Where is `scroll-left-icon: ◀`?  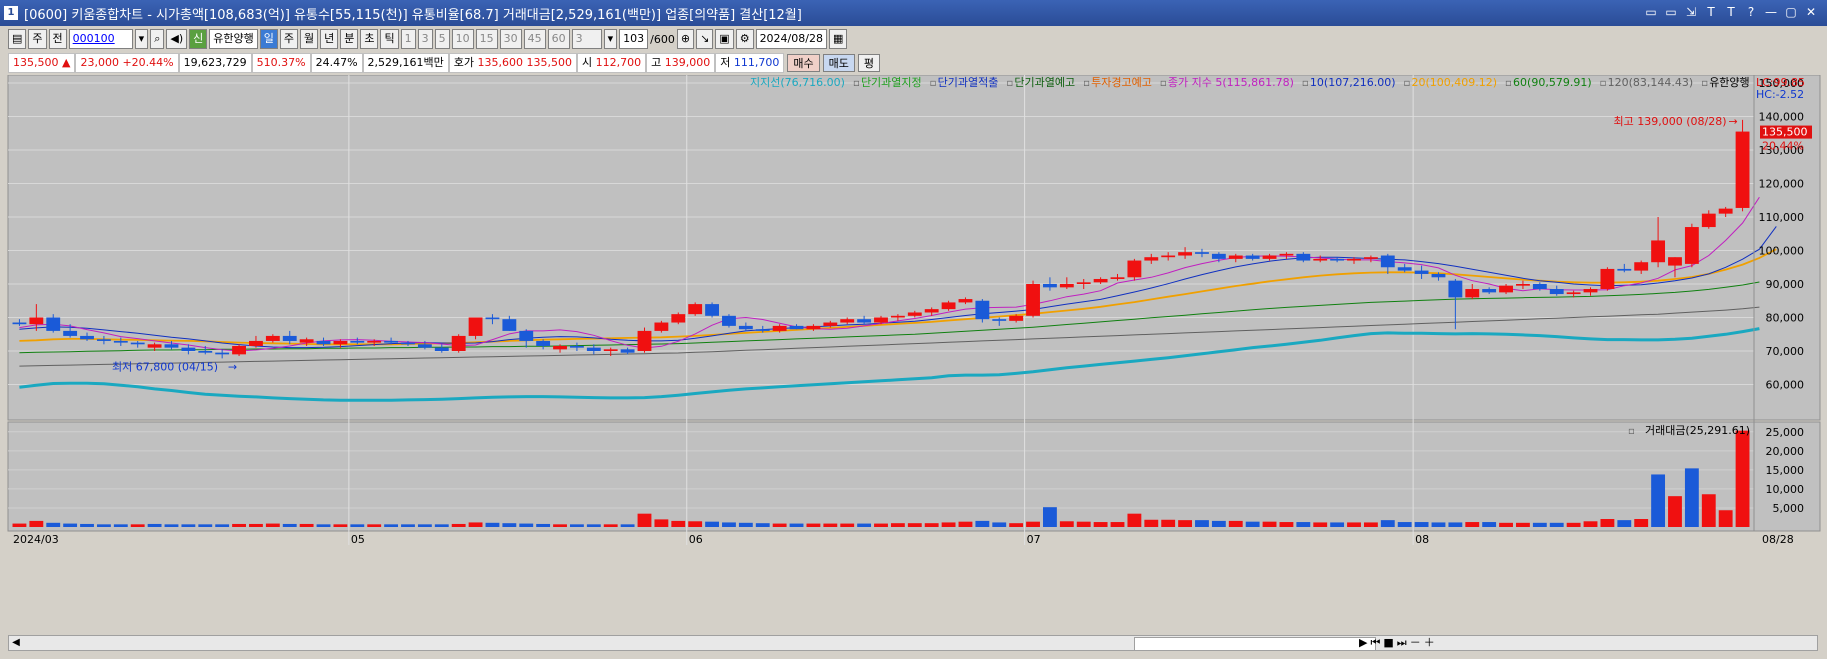 scroll-left-icon: ◀ is located at coordinates (16, 643).